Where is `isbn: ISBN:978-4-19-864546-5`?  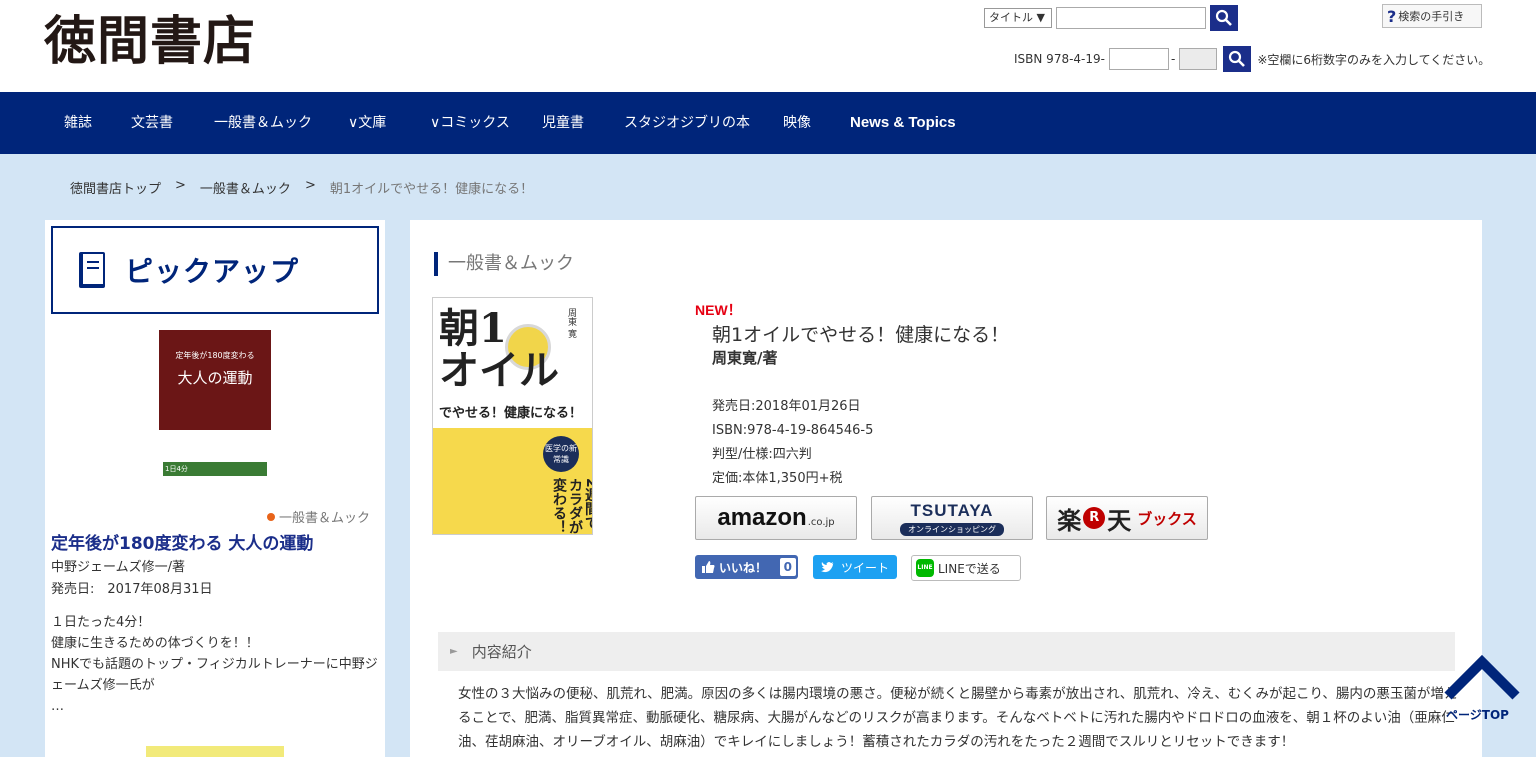 isbn: ISBN:978-4-19-864546-5 is located at coordinates (793, 430).